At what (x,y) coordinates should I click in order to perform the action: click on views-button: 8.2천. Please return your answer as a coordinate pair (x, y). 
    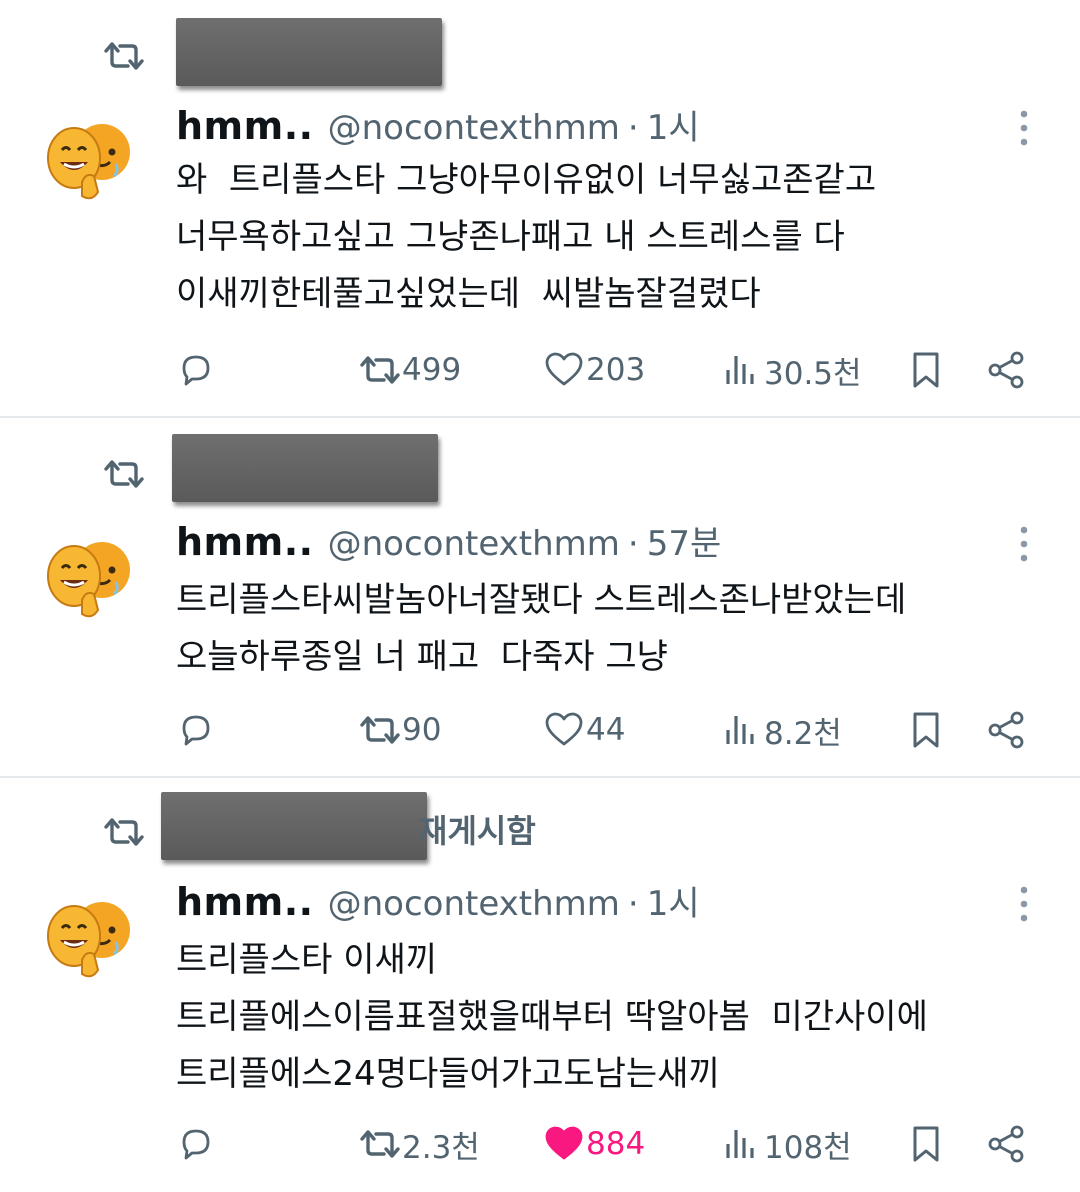
    Looking at the image, I should click on (782, 730).